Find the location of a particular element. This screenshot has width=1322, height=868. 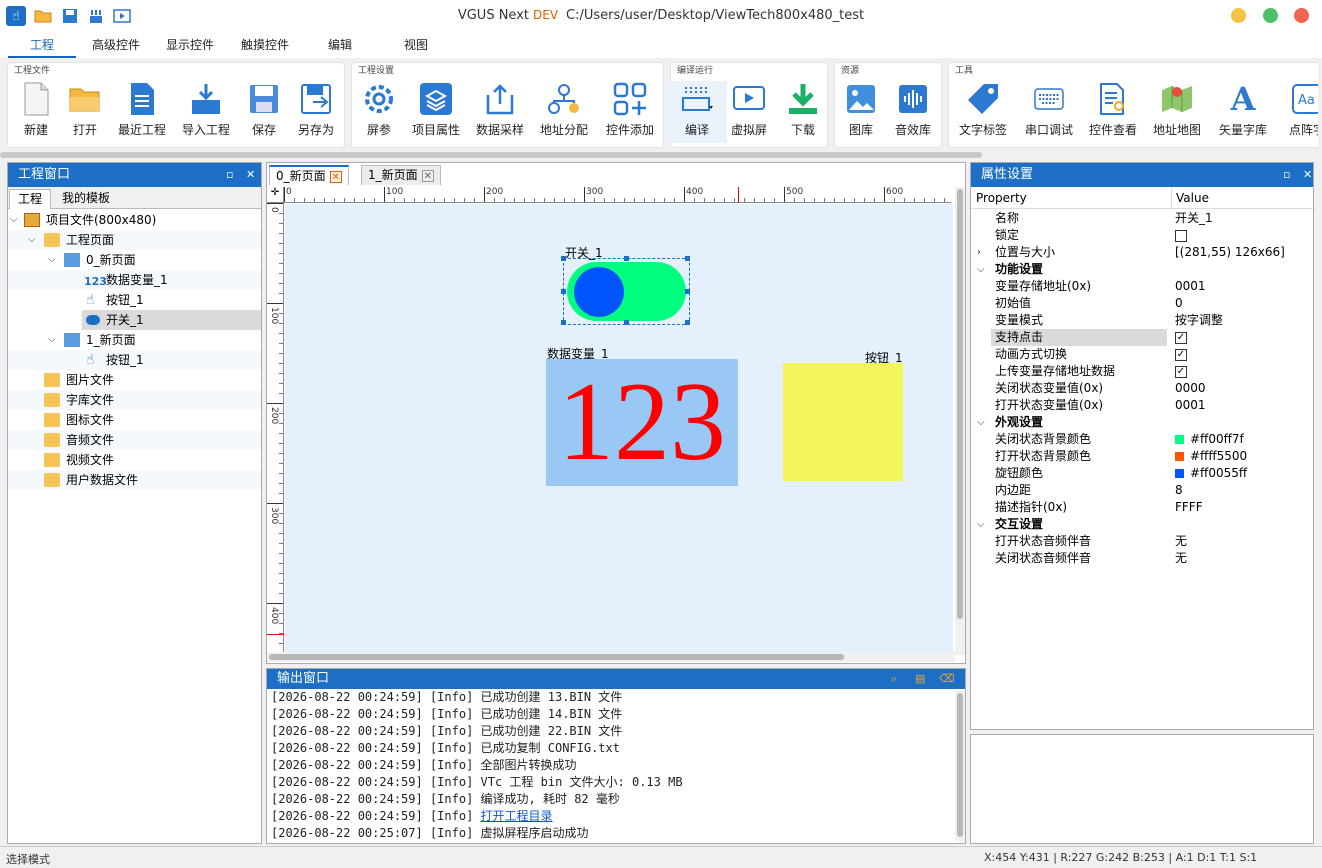

vector-font-button: A 矢量字库 is located at coordinates (1243, 111).